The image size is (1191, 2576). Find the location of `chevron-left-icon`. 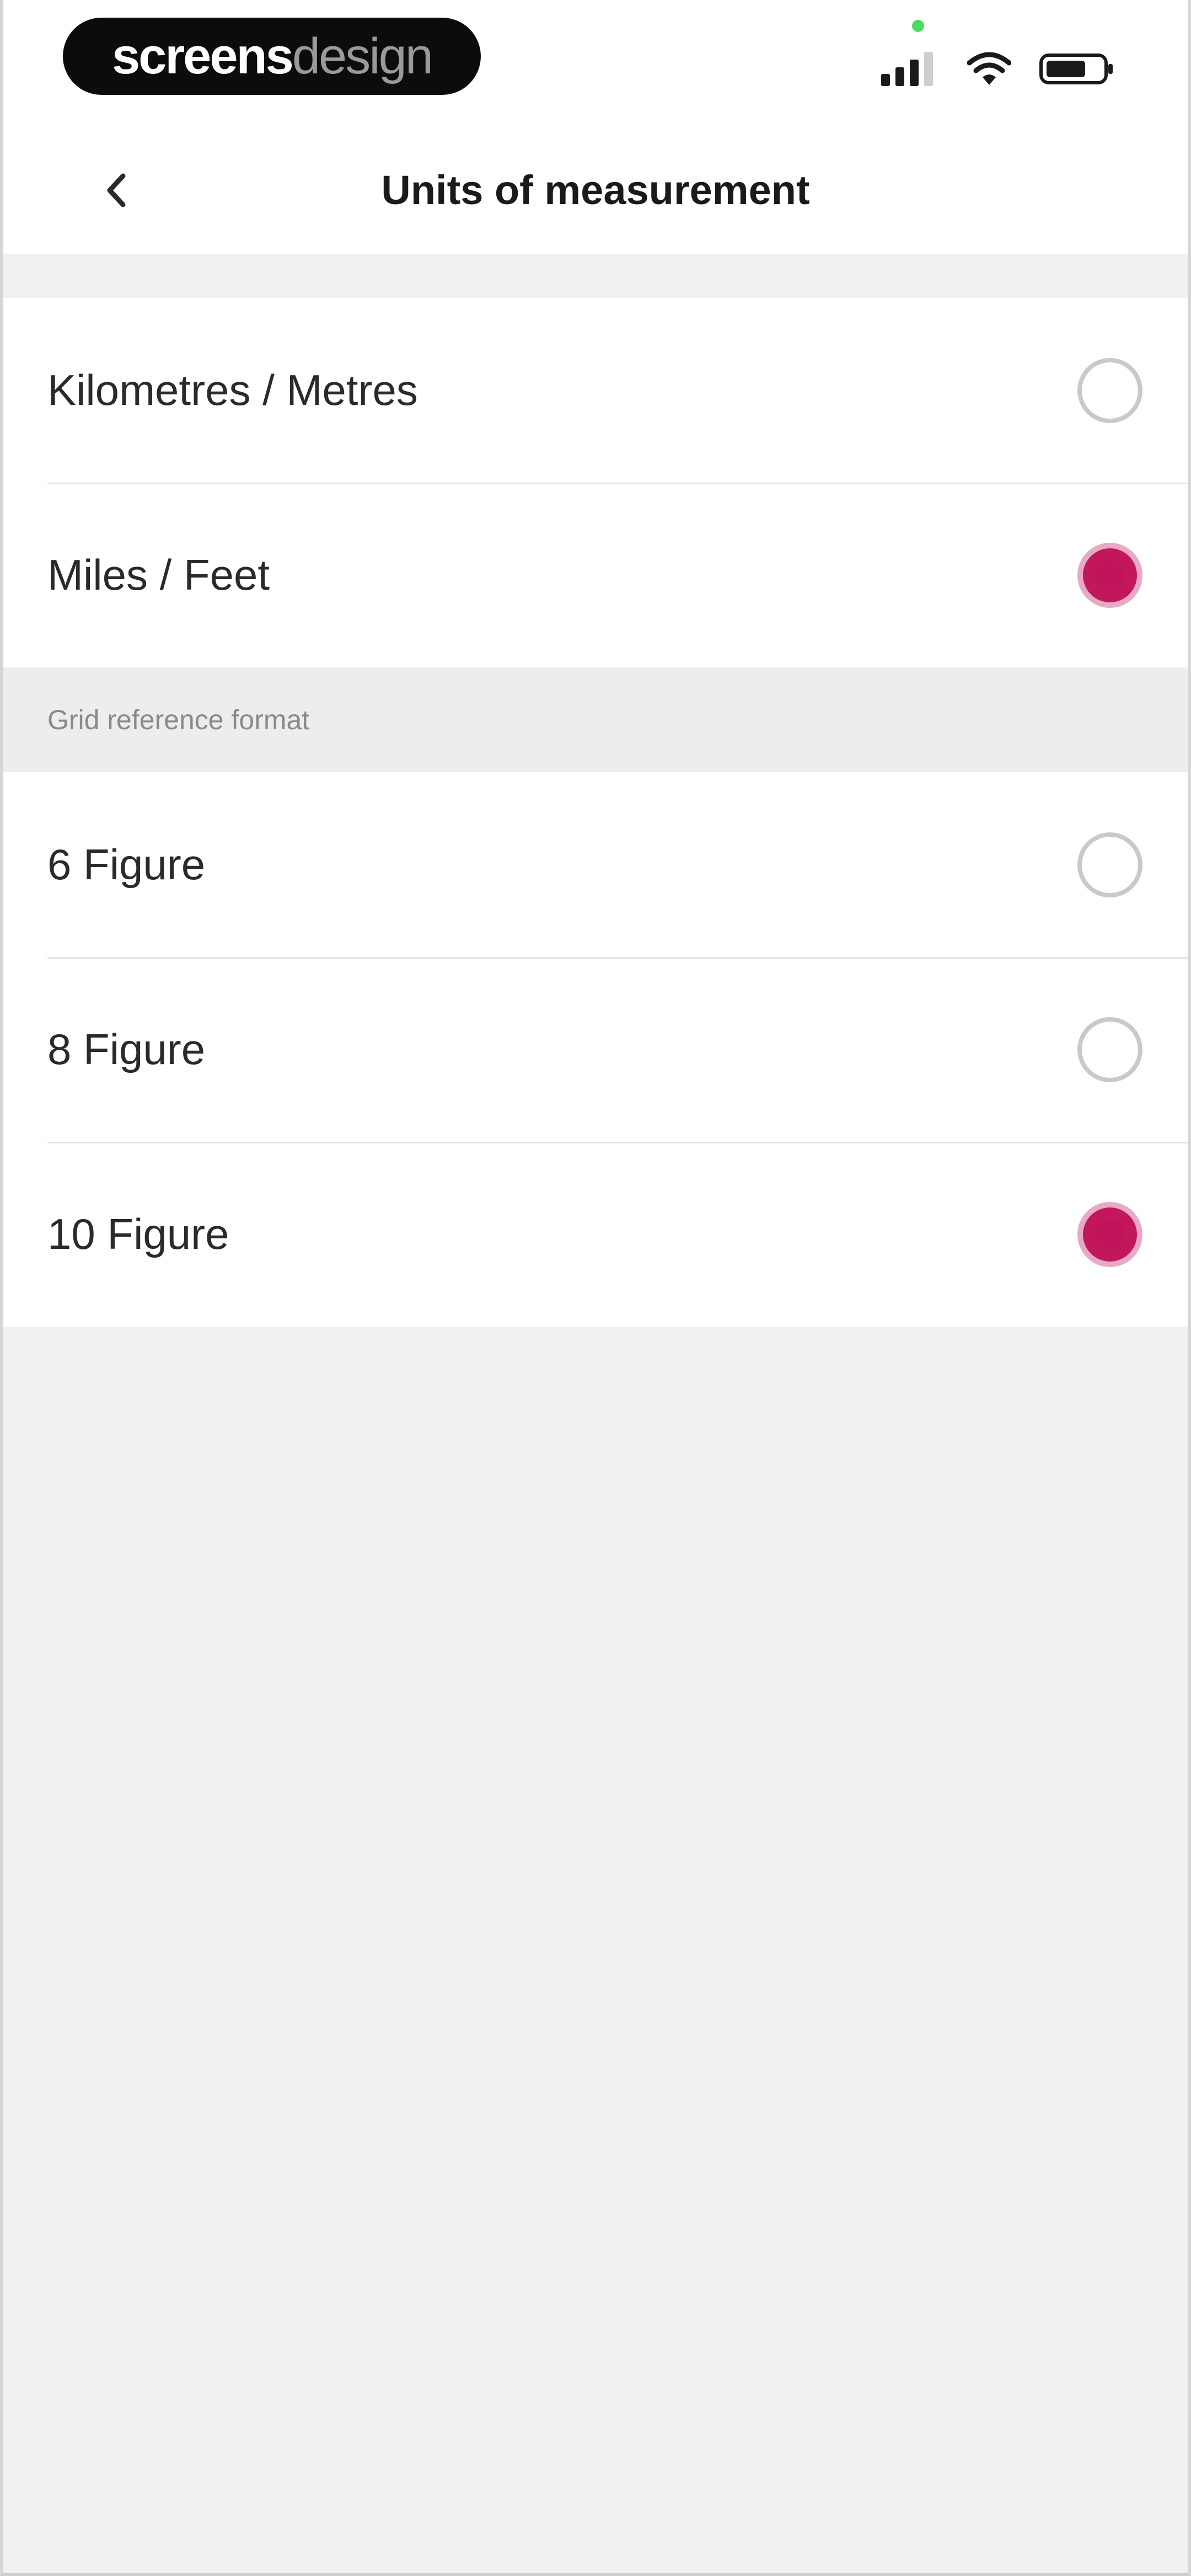

chevron-left-icon is located at coordinates (116, 190).